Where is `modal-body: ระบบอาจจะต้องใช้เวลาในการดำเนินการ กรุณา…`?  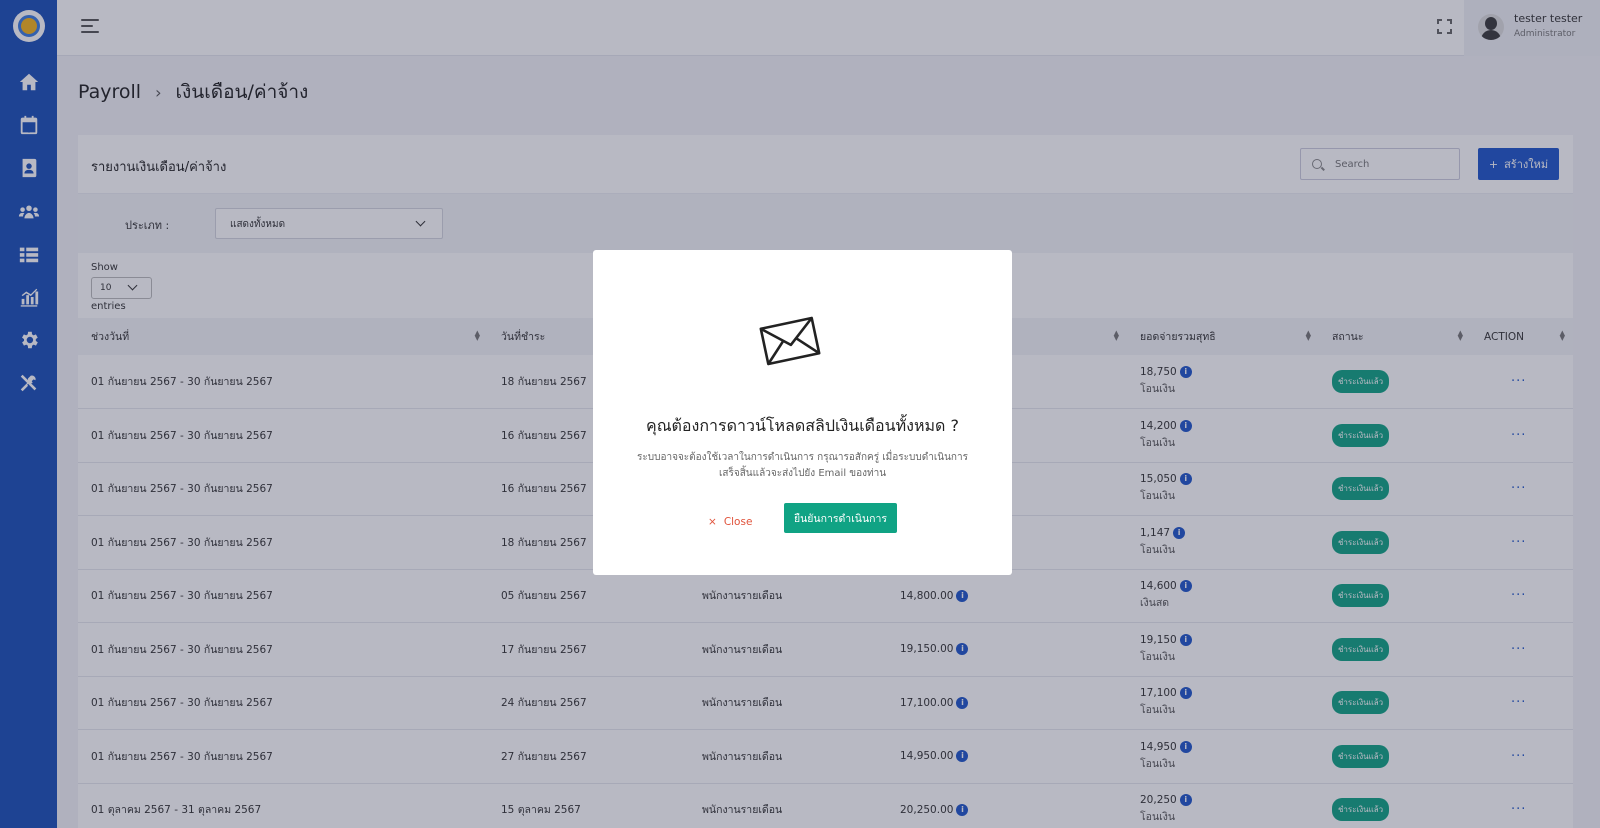
modal-body: ระบบอาจจะต้องใช้เวลาในการดำเนินการ กรุณา… is located at coordinates (802, 465).